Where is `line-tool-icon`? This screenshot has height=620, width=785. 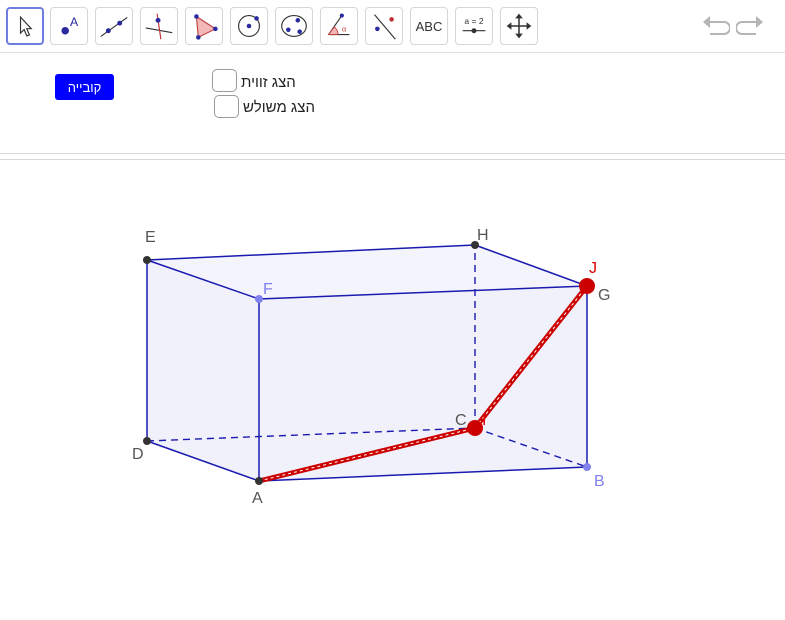
line-tool-icon is located at coordinates (114, 27).